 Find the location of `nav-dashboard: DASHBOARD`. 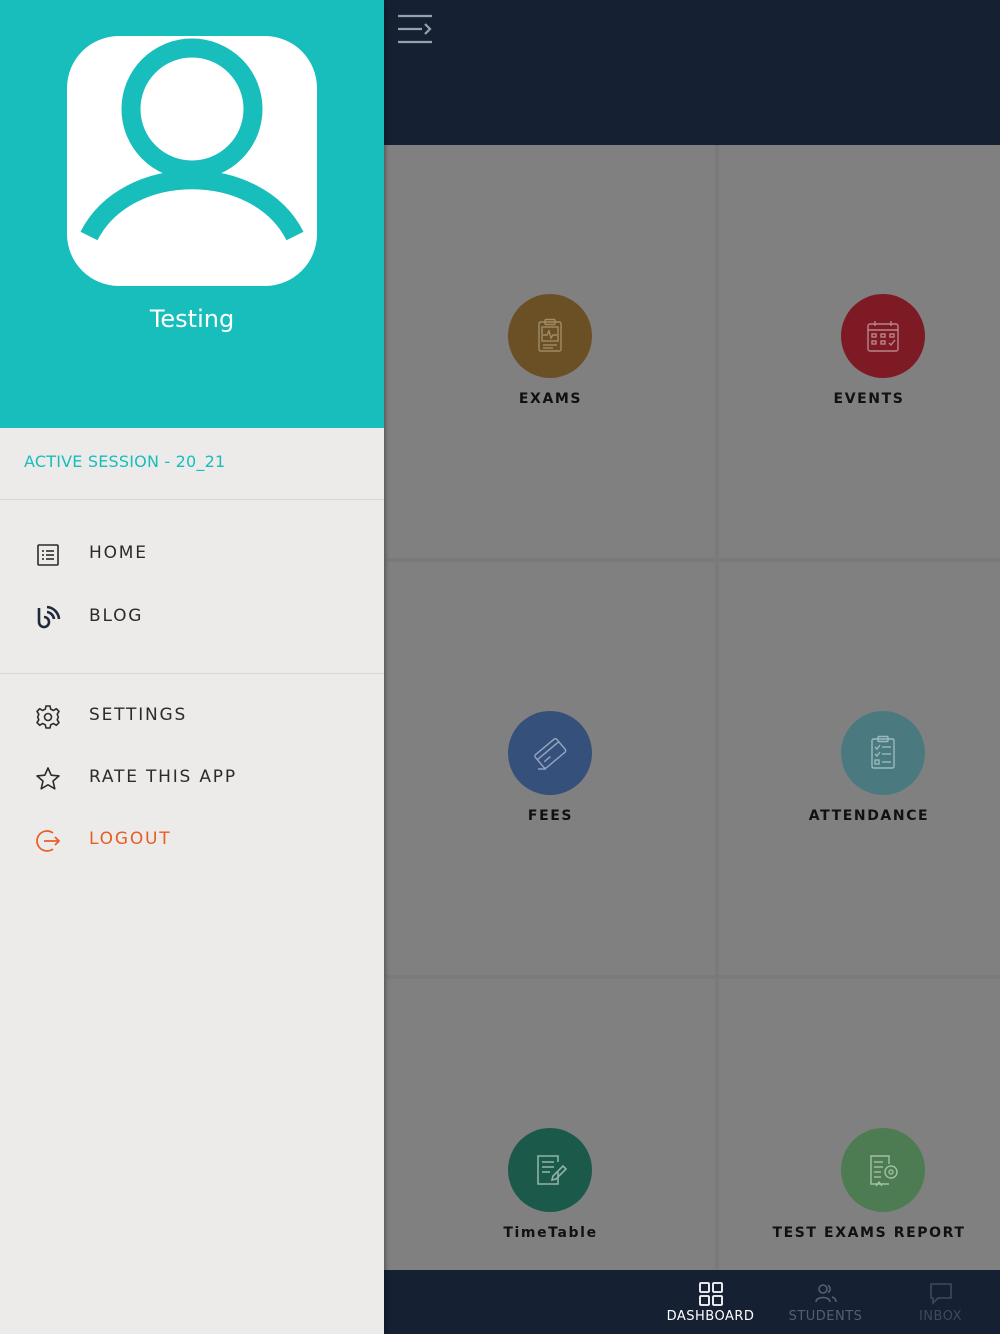

nav-dashboard: DASHBOARD is located at coordinates (710, 1302).